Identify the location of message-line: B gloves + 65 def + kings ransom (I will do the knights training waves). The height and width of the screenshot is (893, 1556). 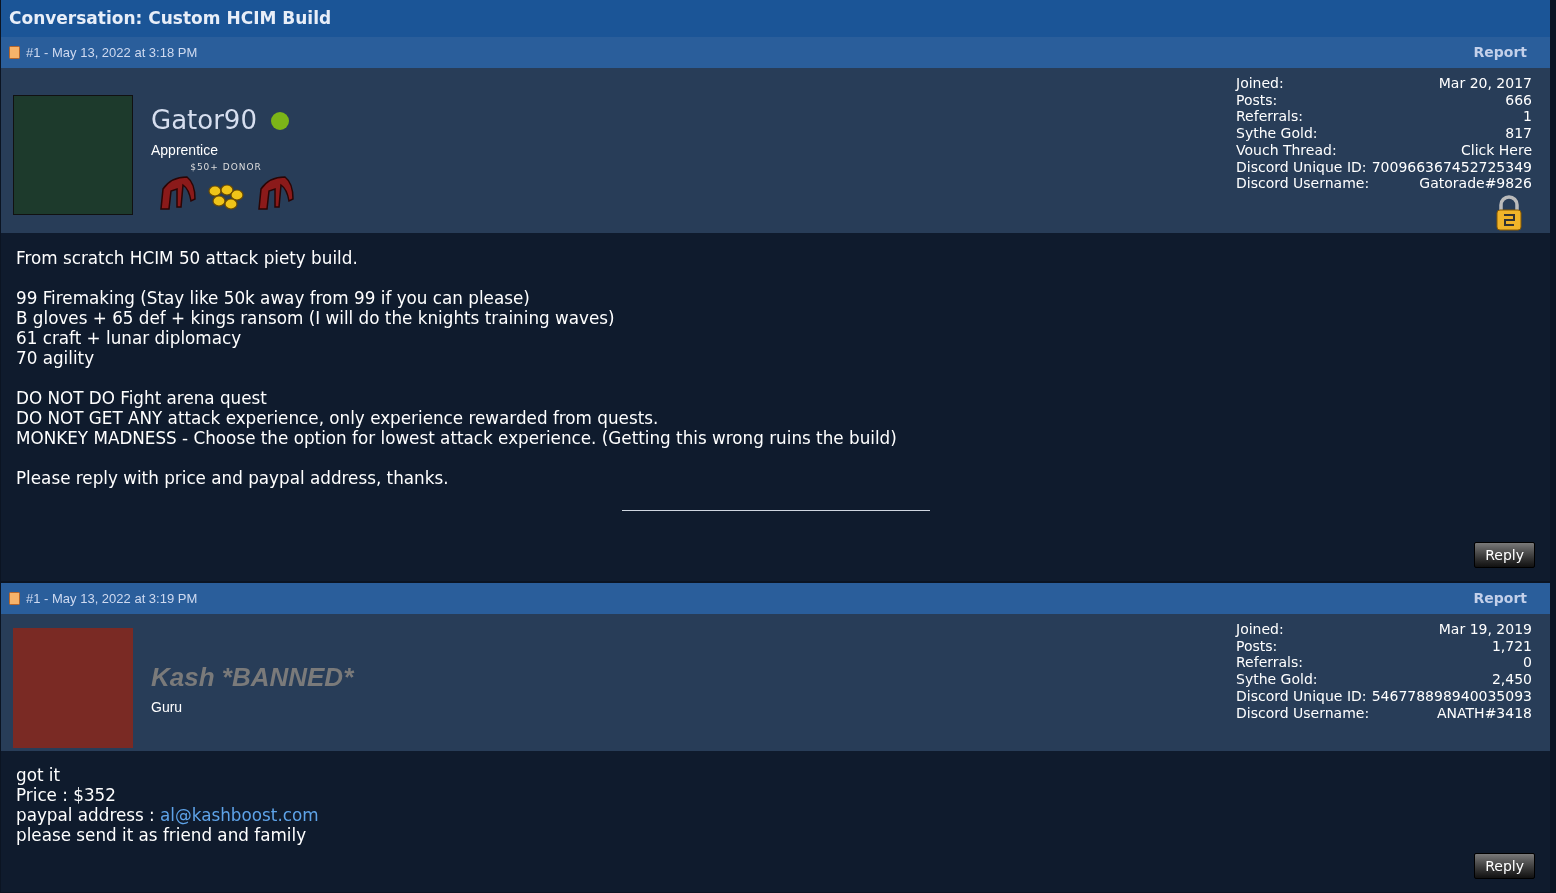
(316, 318).